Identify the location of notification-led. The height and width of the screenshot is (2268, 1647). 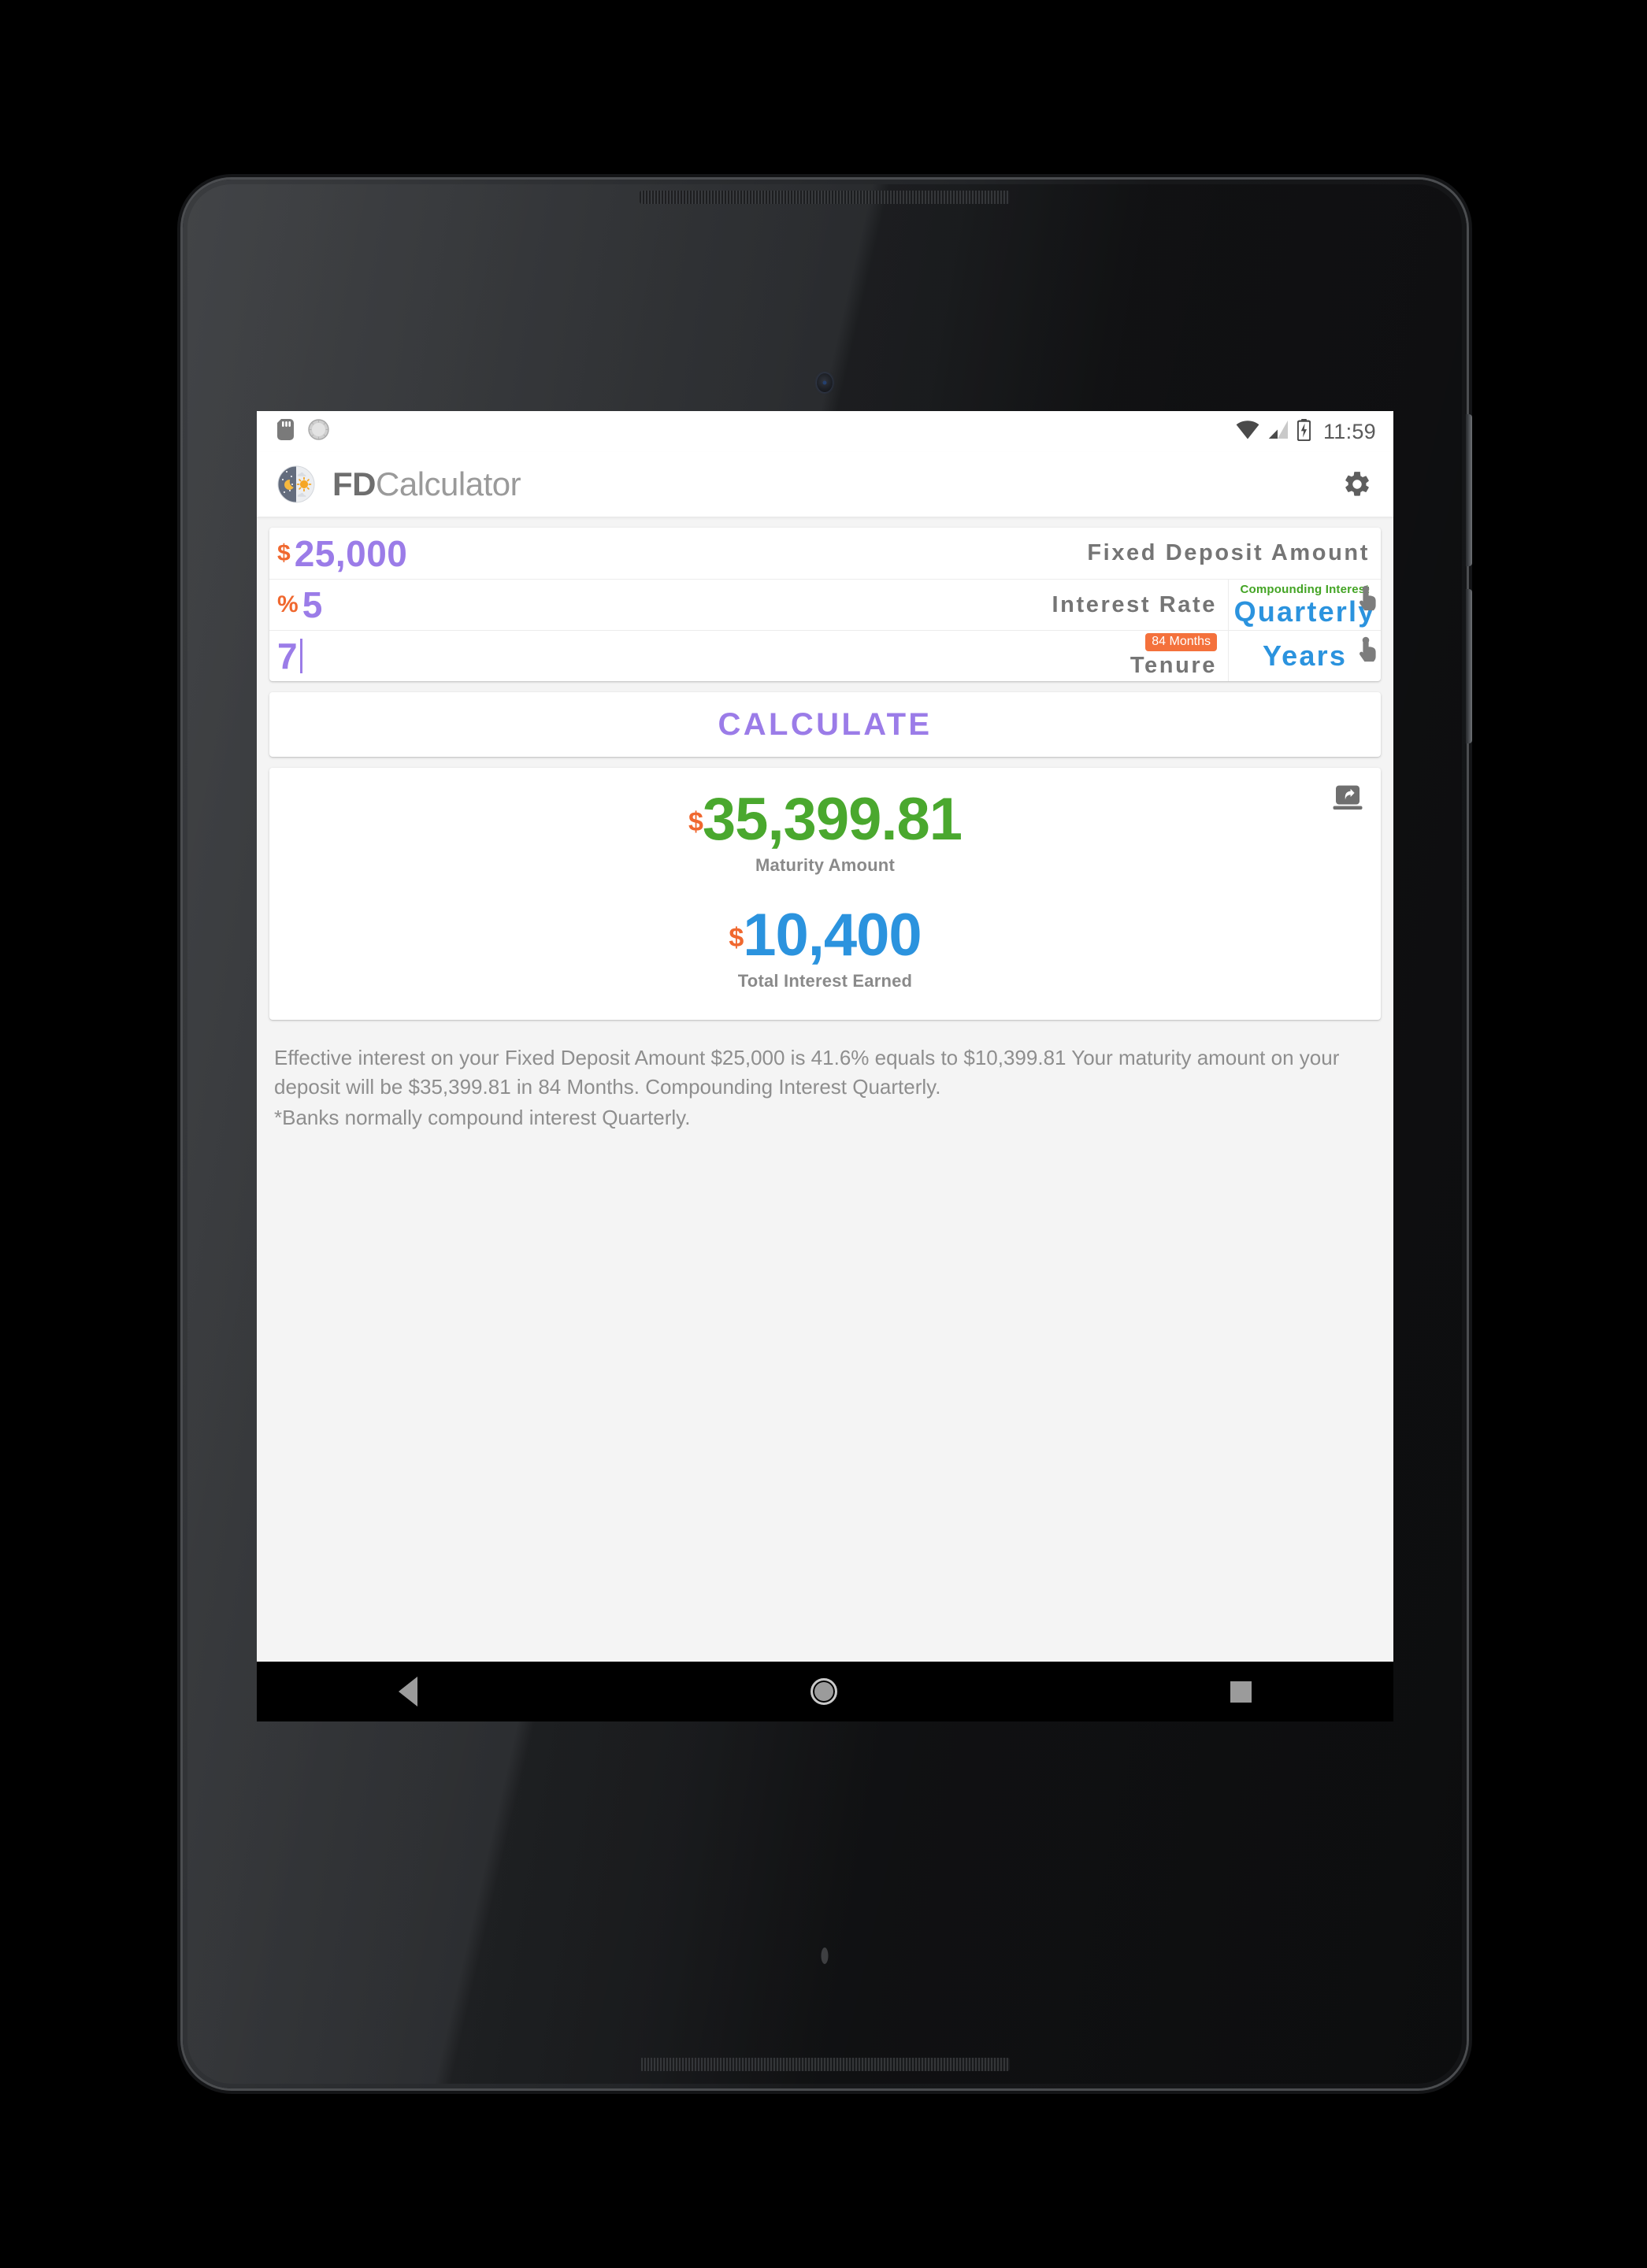
(825, 1955).